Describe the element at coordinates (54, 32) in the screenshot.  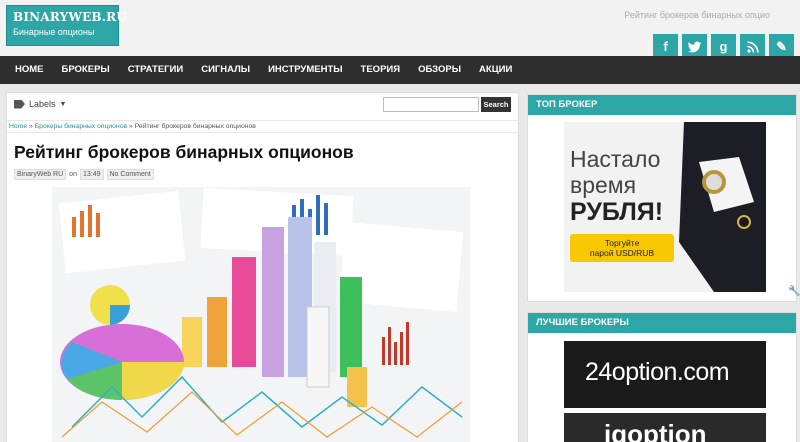
I see `logo-subtitle: Бинарные опционы` at that location.